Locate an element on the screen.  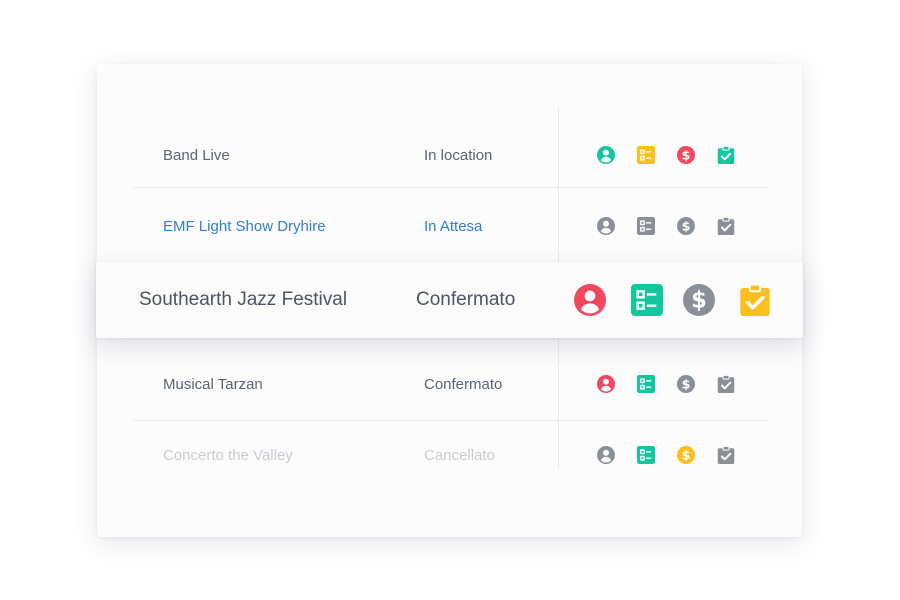
event-name: Concerto the Valley is located at coordinates (228, 455).